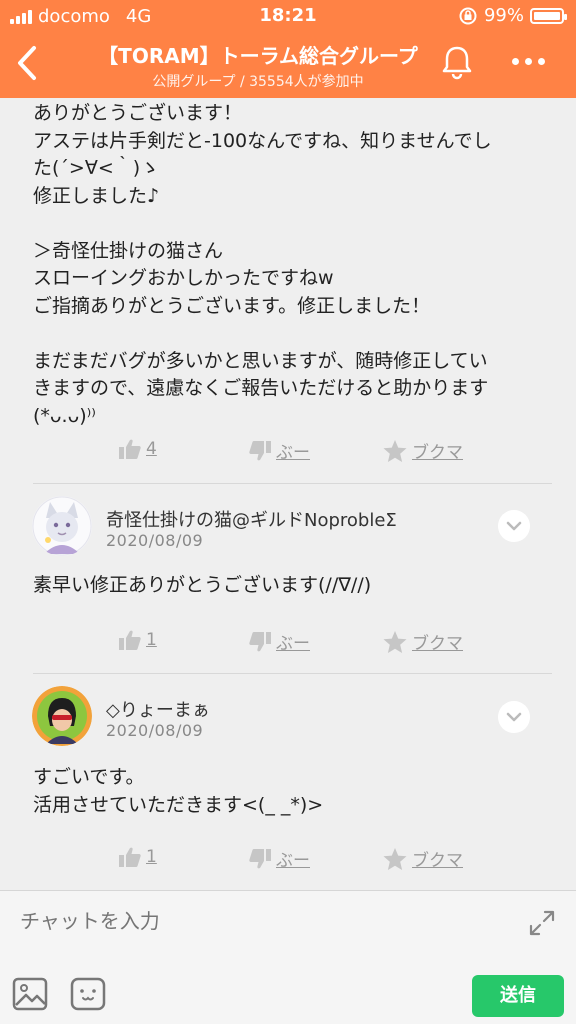  What do you see at coordinates (503, 15) in the screenshot?
I see `battery-percent: 99%` at bounding box center [503, 15].